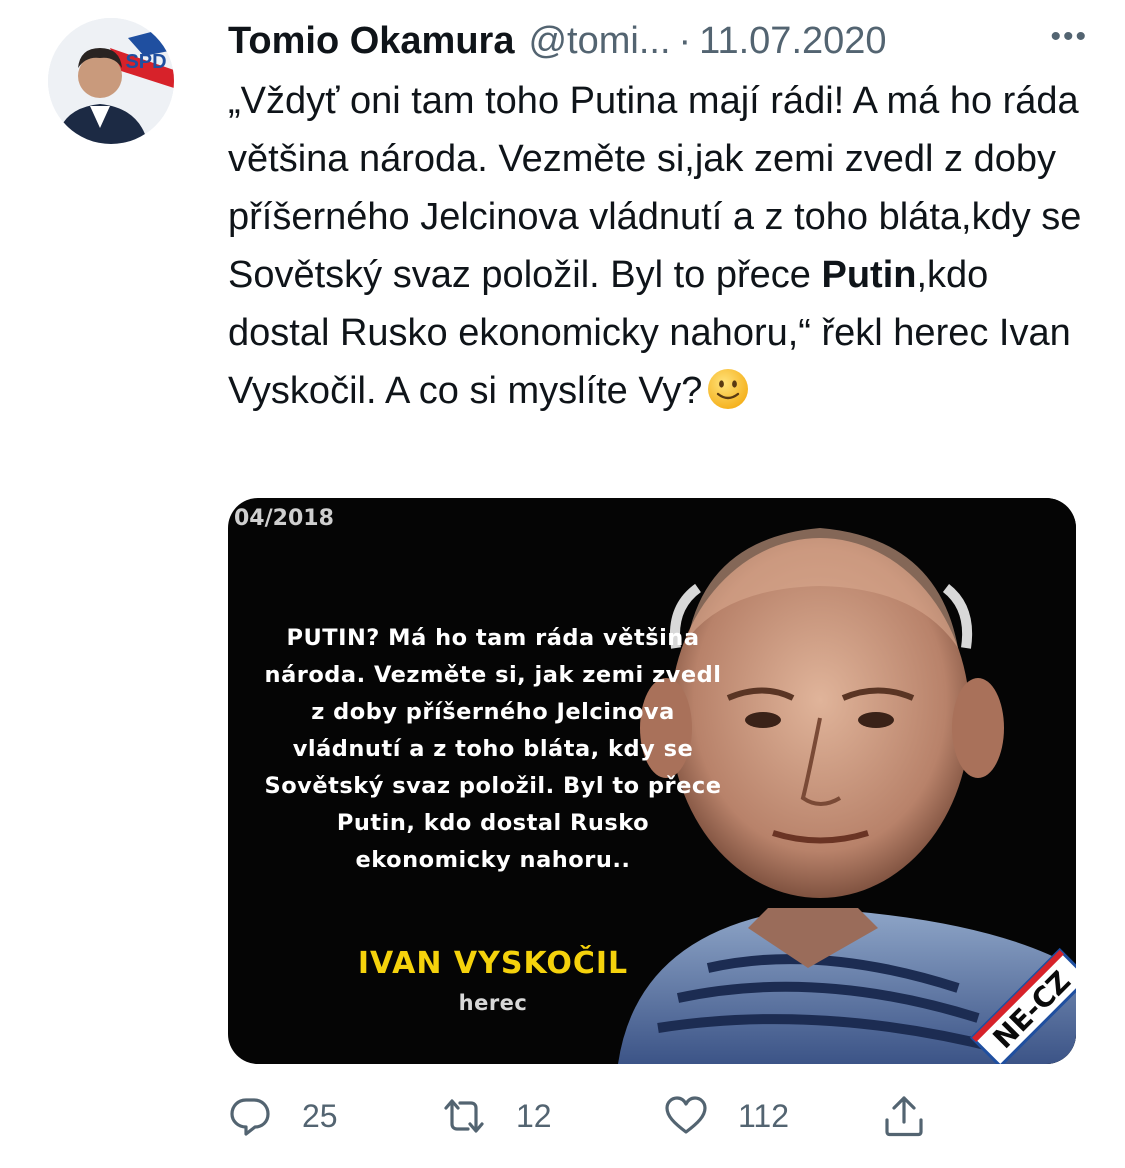  What do you see at coordinates (869, 275) in the screenshot?
I see `tweet-text-bold: Putin` at bounding box center [869, 275].